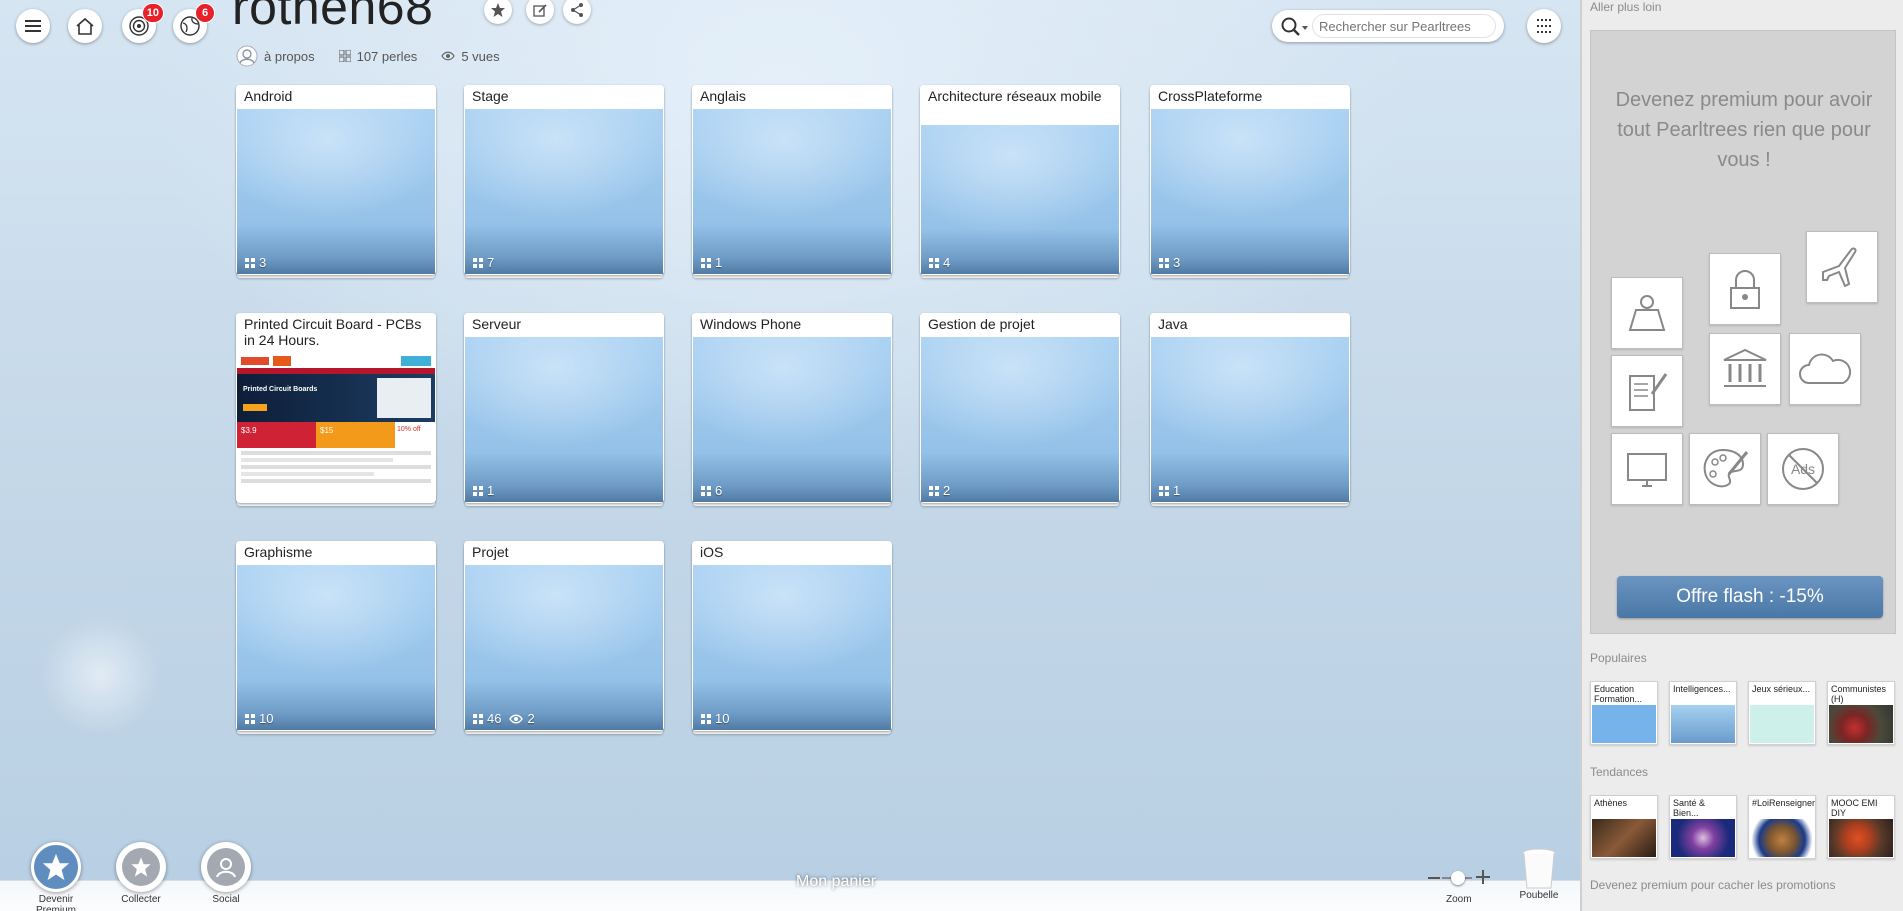  What do you see at coordinates (1745, 369) in the screenshot?
I see `museum-tile` at bounding box center [1745, 369].